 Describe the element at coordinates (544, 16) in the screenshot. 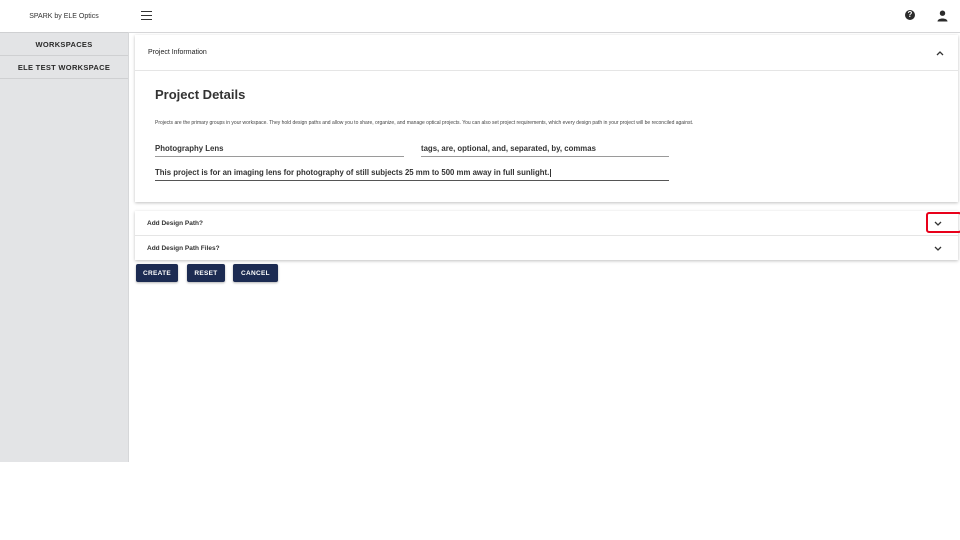

I see `top-bar: ?` at that location.